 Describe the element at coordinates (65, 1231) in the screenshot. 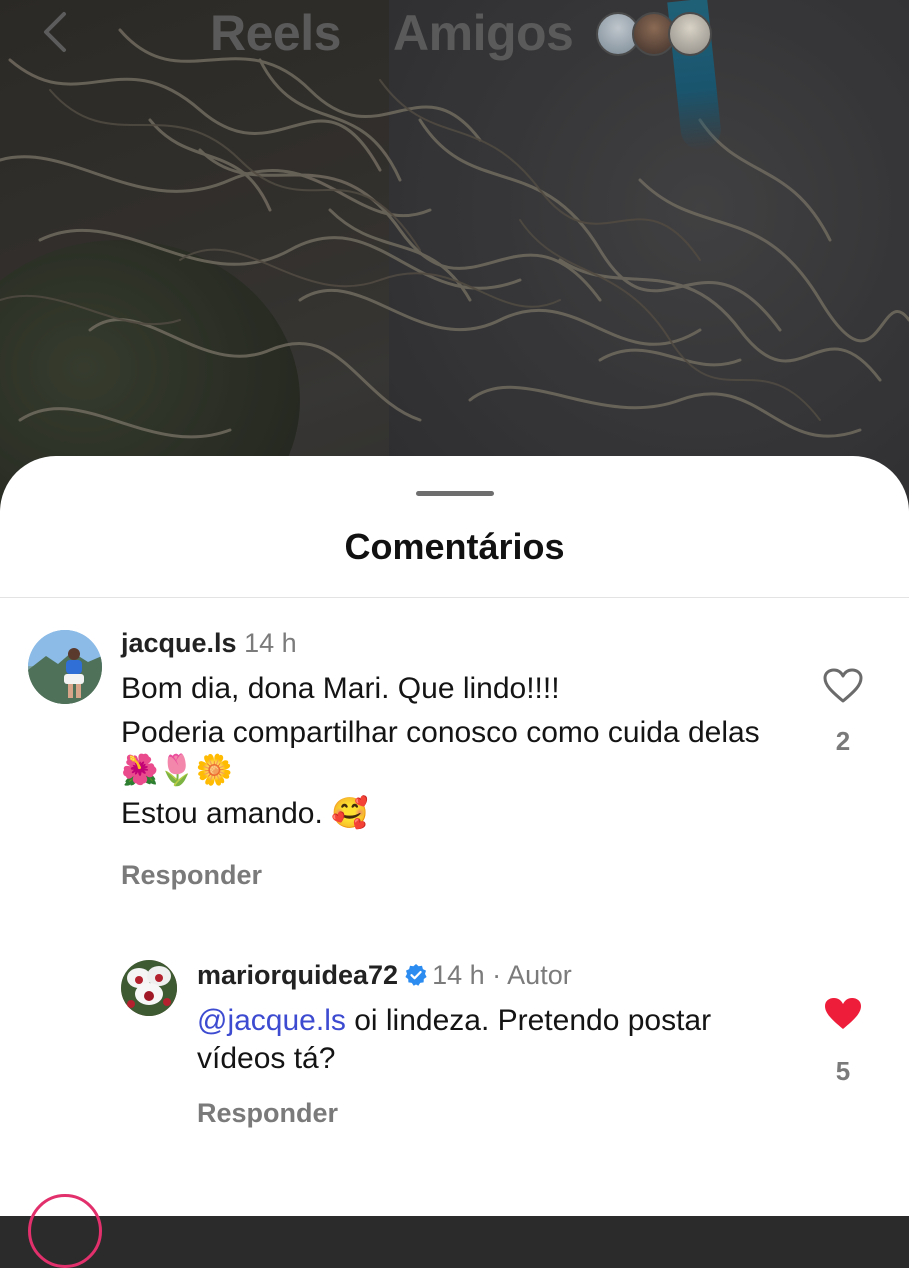

I see `next-comment-avatar` at that location.